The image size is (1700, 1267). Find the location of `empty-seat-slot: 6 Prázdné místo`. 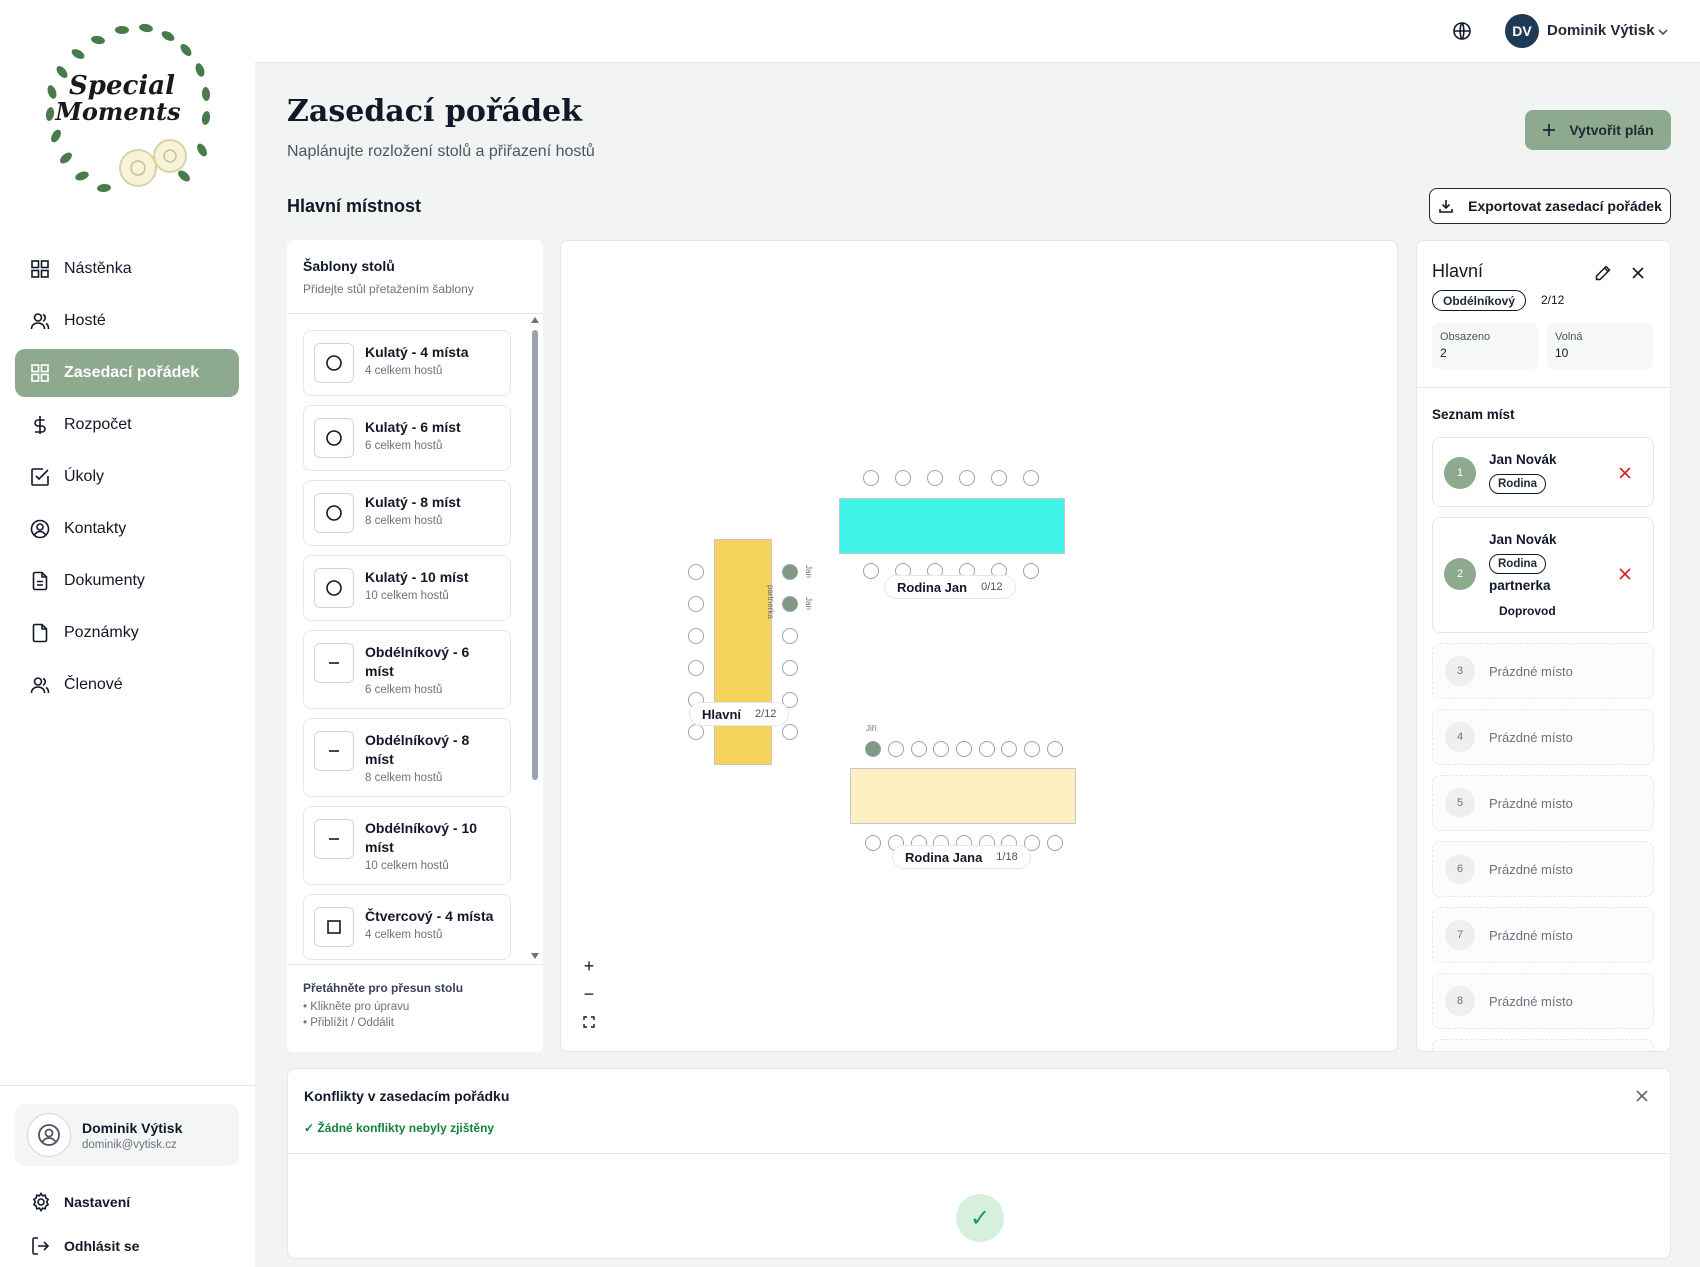

empty-seat-slot: 6 Prázdné místo is located at coordinates (1543, 869).